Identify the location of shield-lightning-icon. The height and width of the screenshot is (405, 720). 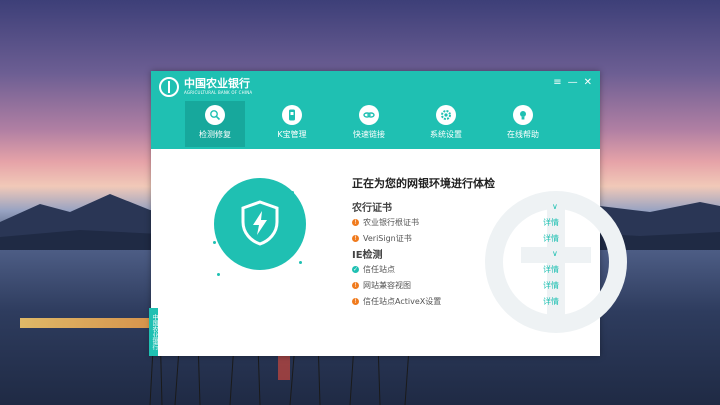
(260, 223).